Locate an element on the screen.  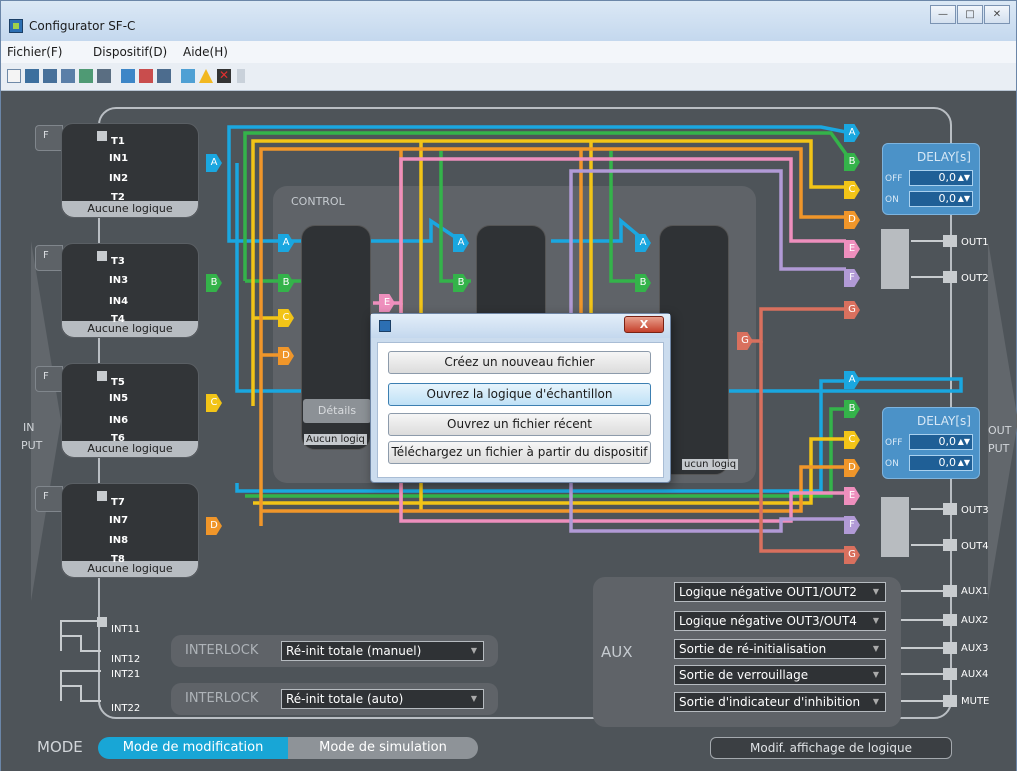
pin-label-t4: T4 is located at coordinates (118, 319).